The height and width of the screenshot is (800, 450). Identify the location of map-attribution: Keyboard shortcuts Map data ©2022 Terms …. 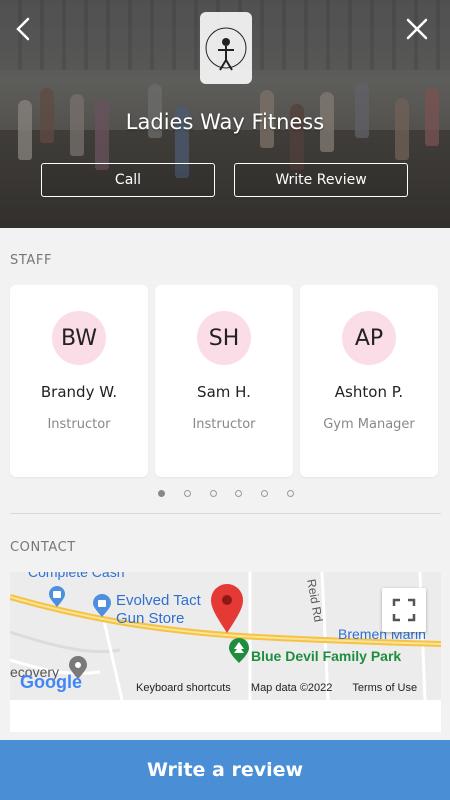
(276, 688).